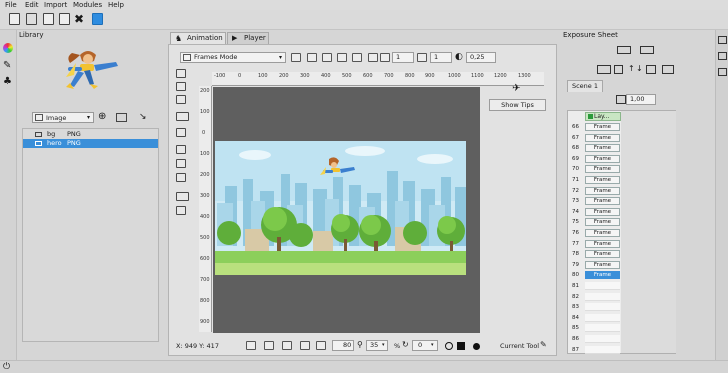 The image size is (728, 373). Describe the element at coordinates (461, 346) in the screenshot. I see `fill-color-icon` at that location.